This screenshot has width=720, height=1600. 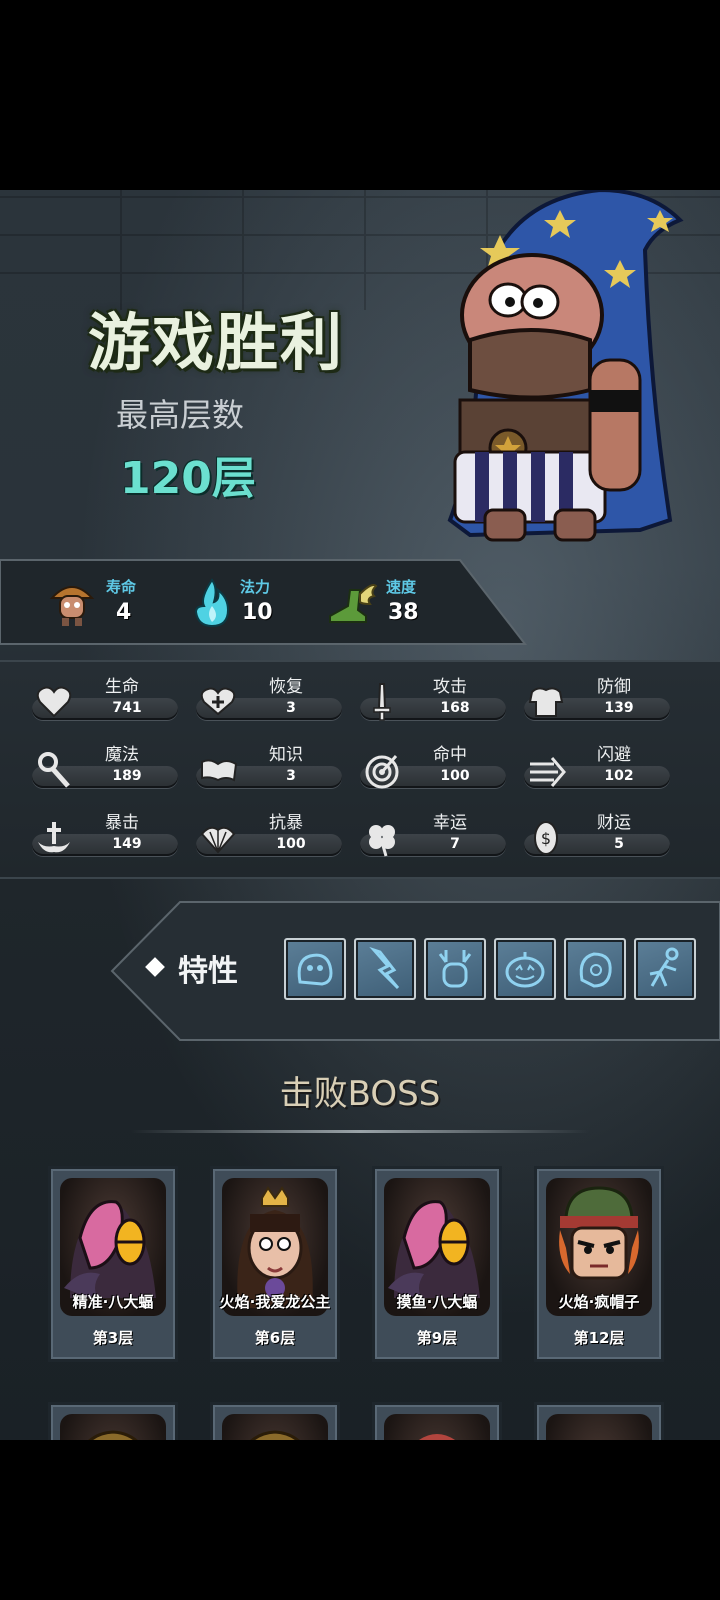 I want to click on attr-label: 恢复, so click(x=286, y=687).